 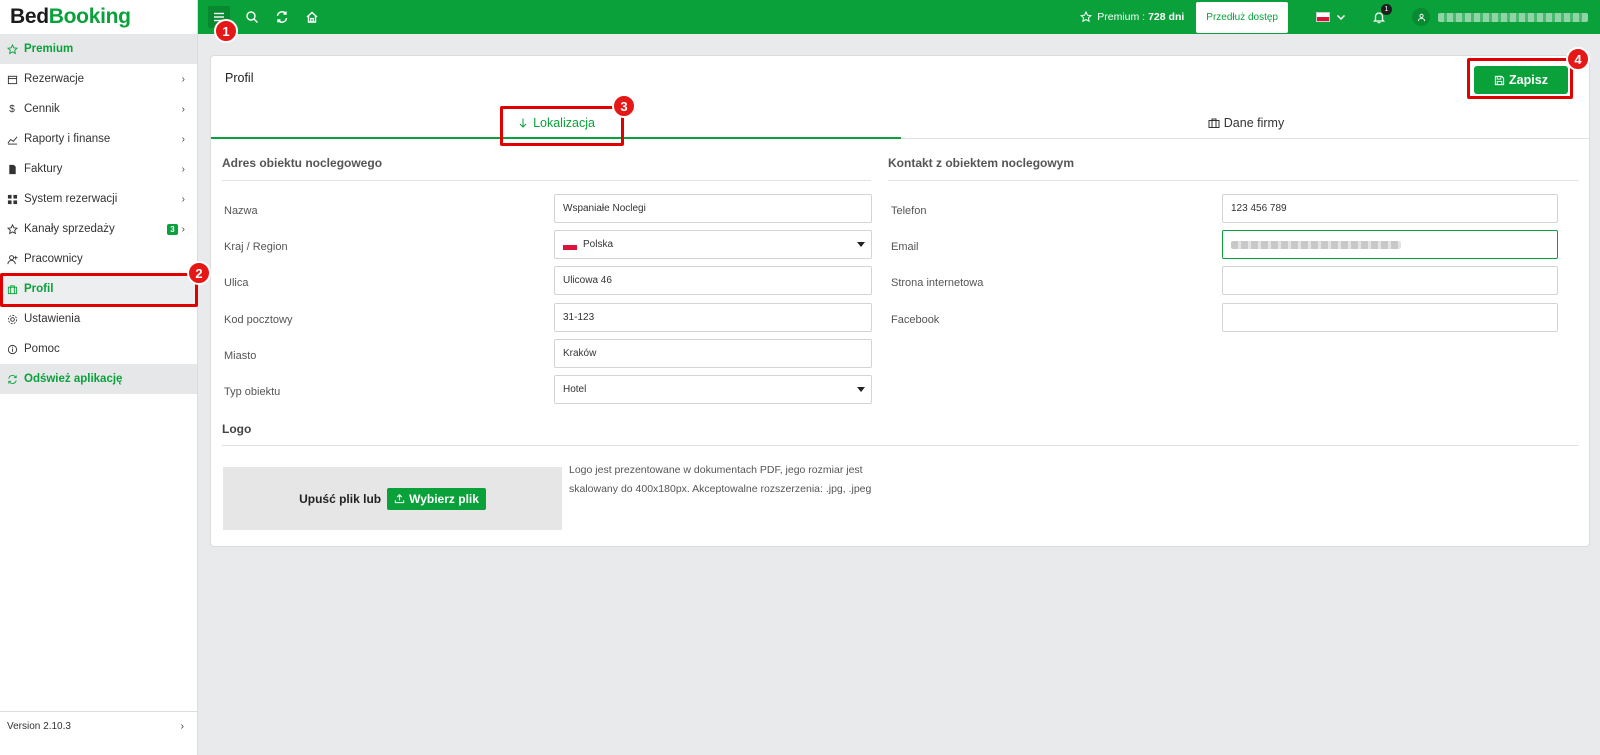 What do you see at coordinates (99, 726) in the screenshot?
I see `version-footer: Version 2.10.3 ›` at bounding box center [99, 726].